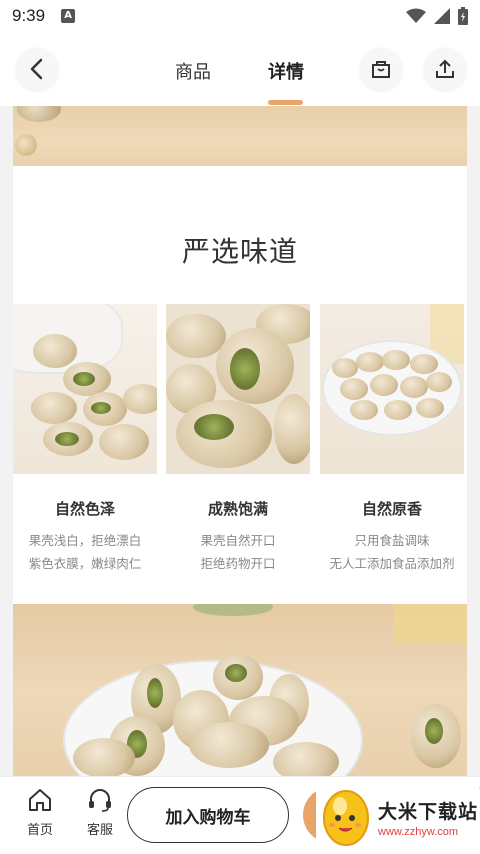 This screenshot has width=480, height=854. I want to click on watermark-title: 大米下载站, so click(428, 811).